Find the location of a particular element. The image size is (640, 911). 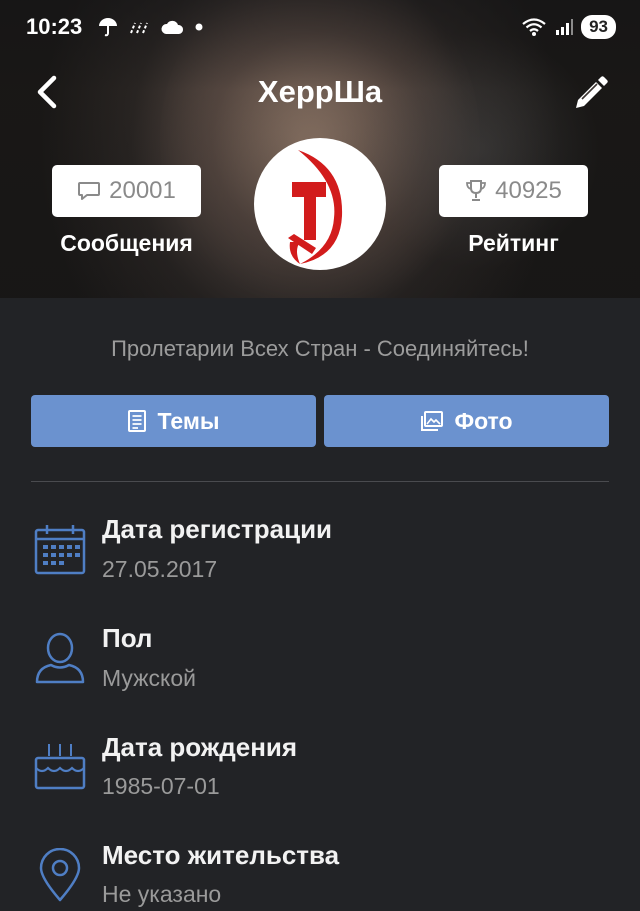

registration-date-label: Дата регистрации is located at coordinates (217, 529).